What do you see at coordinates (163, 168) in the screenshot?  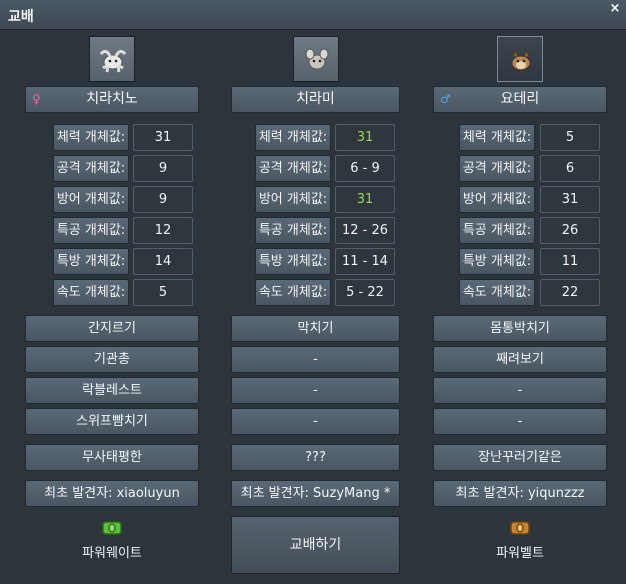 I see `left-stat-value-atk: 9` at bounding box center [163, 168].